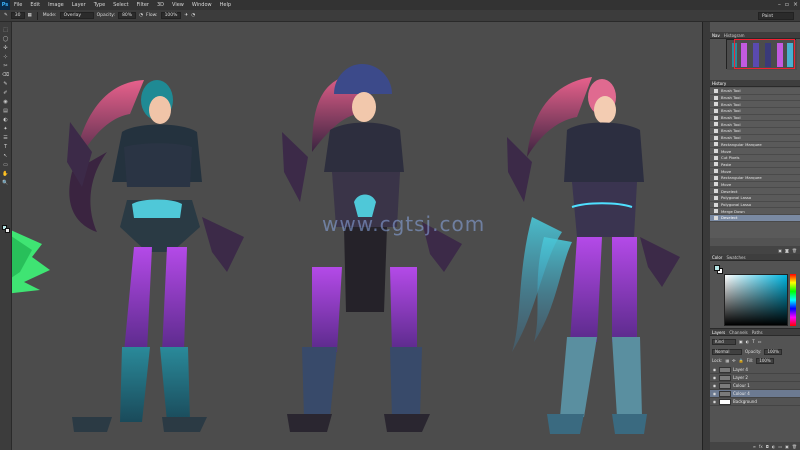  What do you see at coordinates (779, 4) in the screenshot?
I see `minimize-button: –` at bounding box center [779, 4].